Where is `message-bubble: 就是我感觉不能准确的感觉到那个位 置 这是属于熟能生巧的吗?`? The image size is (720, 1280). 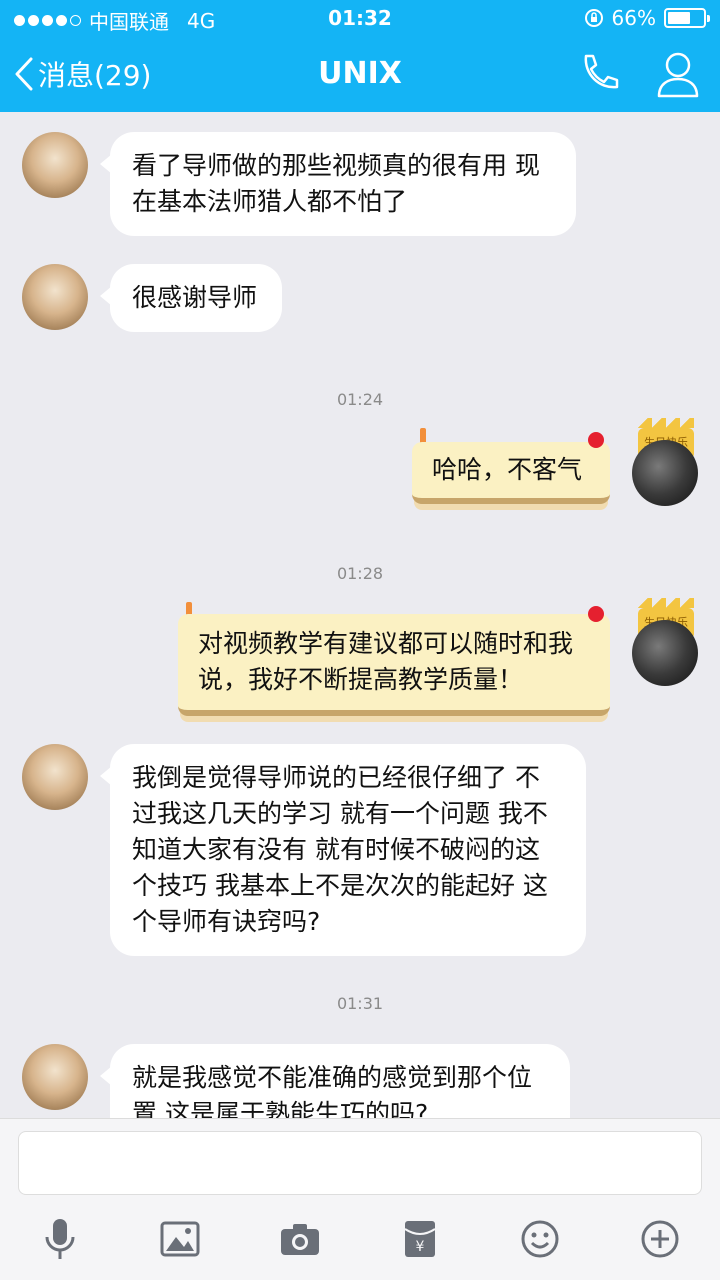 message-bubble: 就是我感觉不能准确的感觉到那个位 置 这是属于熟能生巧的吗? is located at coordinates (335, 1081).